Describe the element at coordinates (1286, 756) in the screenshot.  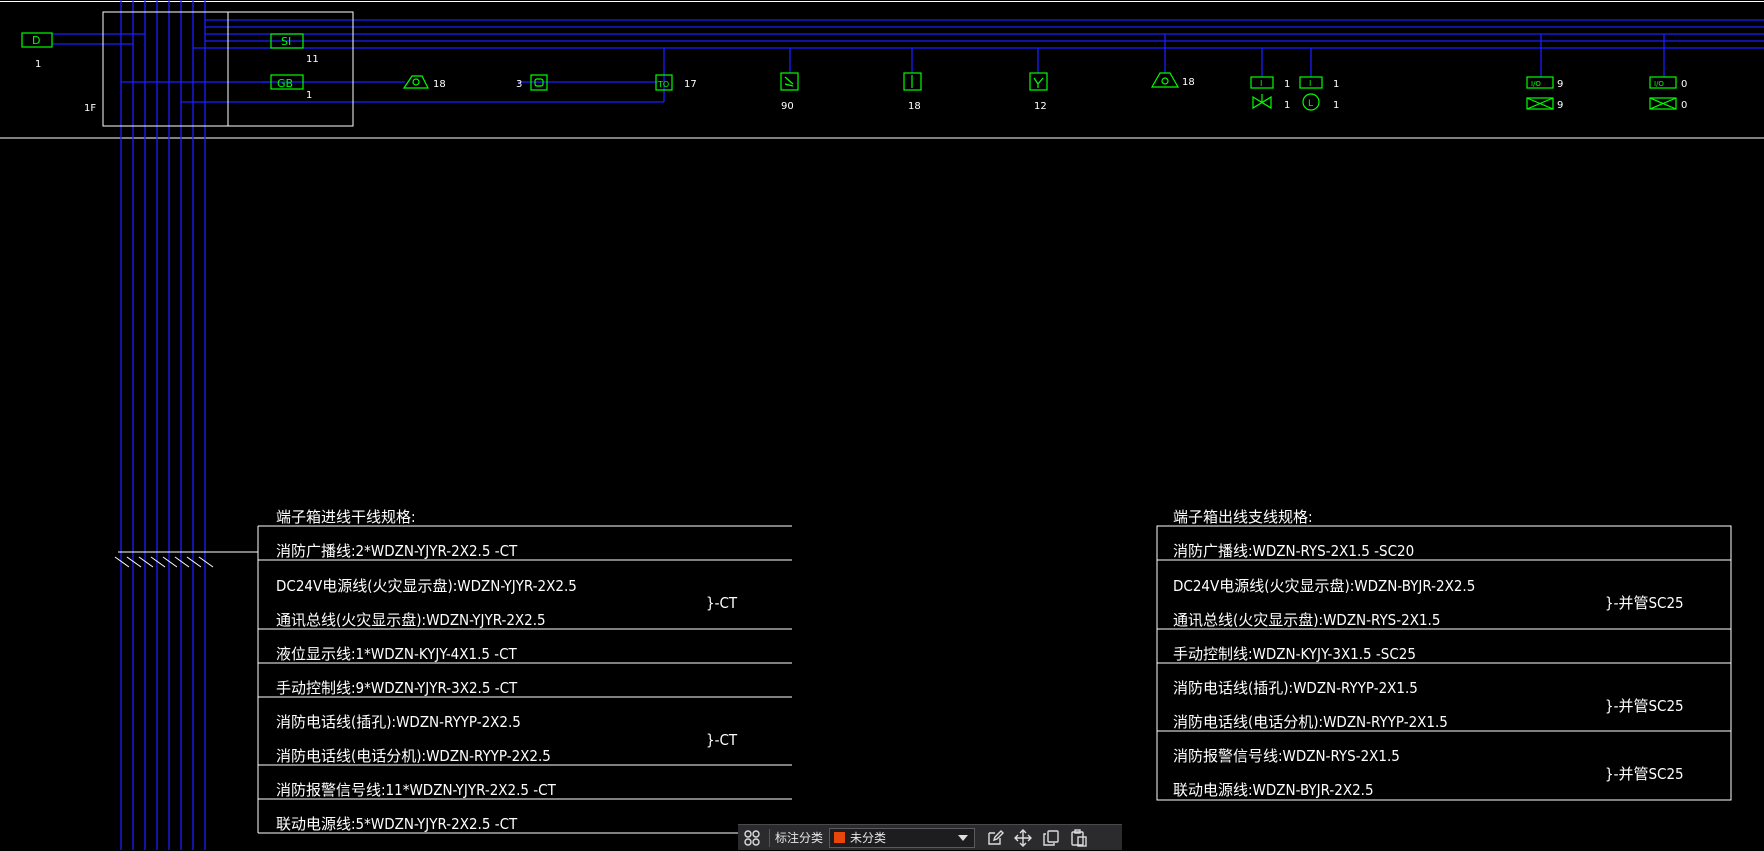
I see `spec-row: 消防报警信号线:WDZN-RYS-2X1.5` at that location.